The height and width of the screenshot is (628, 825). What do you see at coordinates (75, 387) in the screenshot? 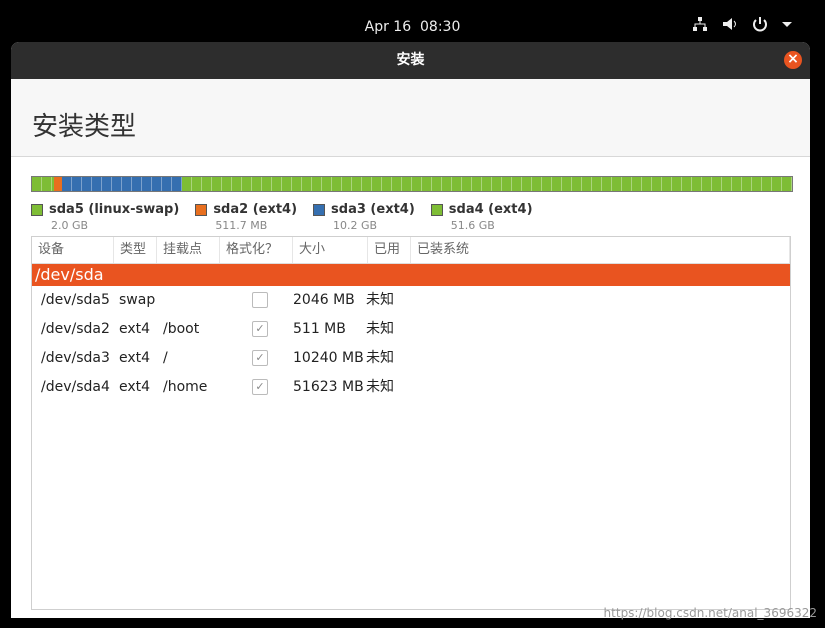
I see `cell-device: /dev/sda4` at bounding box center [75, 387].